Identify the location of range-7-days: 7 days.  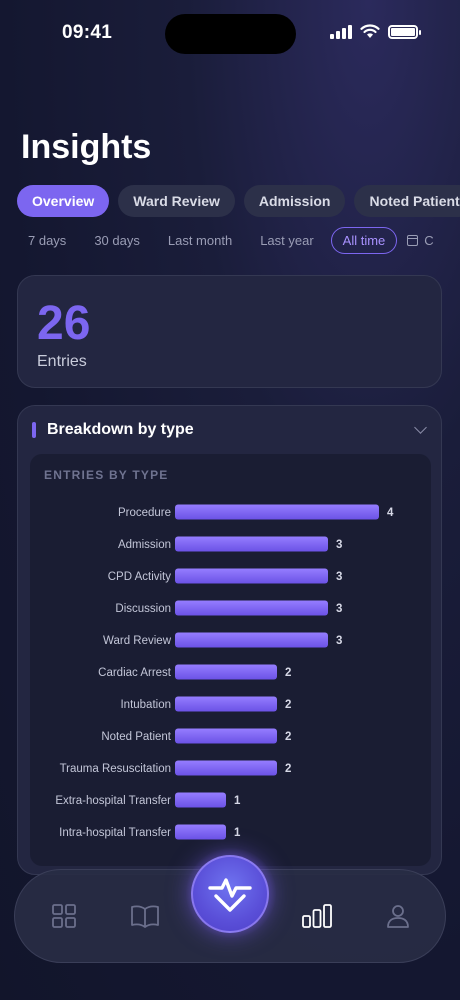
(47, 240).